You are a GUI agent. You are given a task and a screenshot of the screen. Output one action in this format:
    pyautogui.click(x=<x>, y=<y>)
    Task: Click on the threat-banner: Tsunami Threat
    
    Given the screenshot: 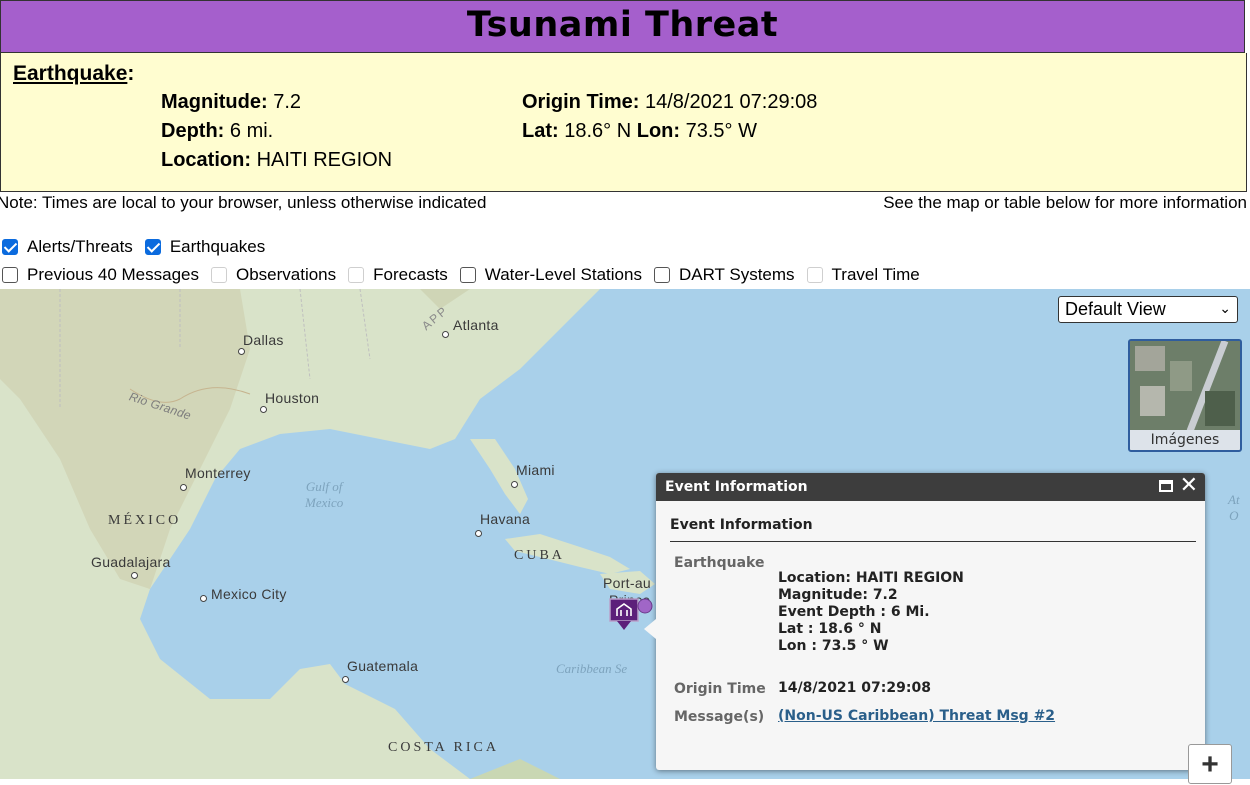 What is the action you would take?
    pyautogui.click(x=622, y=26)
    